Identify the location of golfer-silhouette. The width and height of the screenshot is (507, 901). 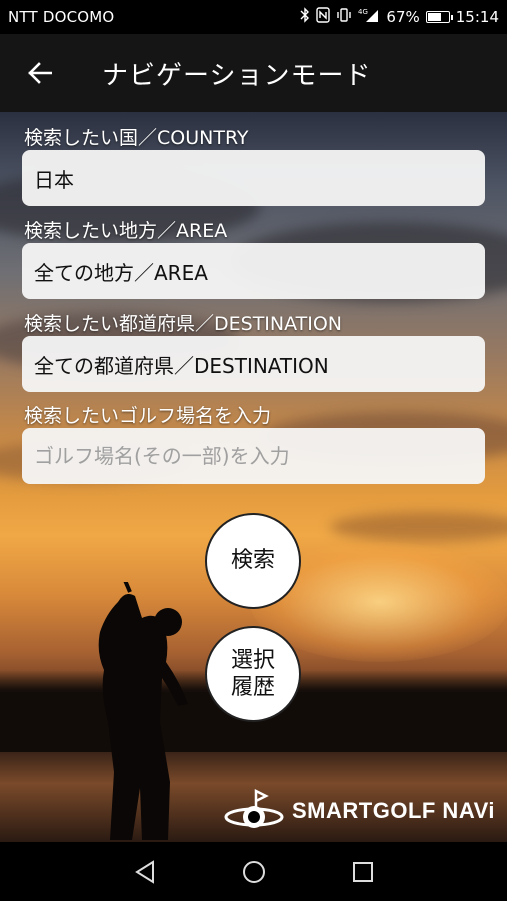
(143, 711).